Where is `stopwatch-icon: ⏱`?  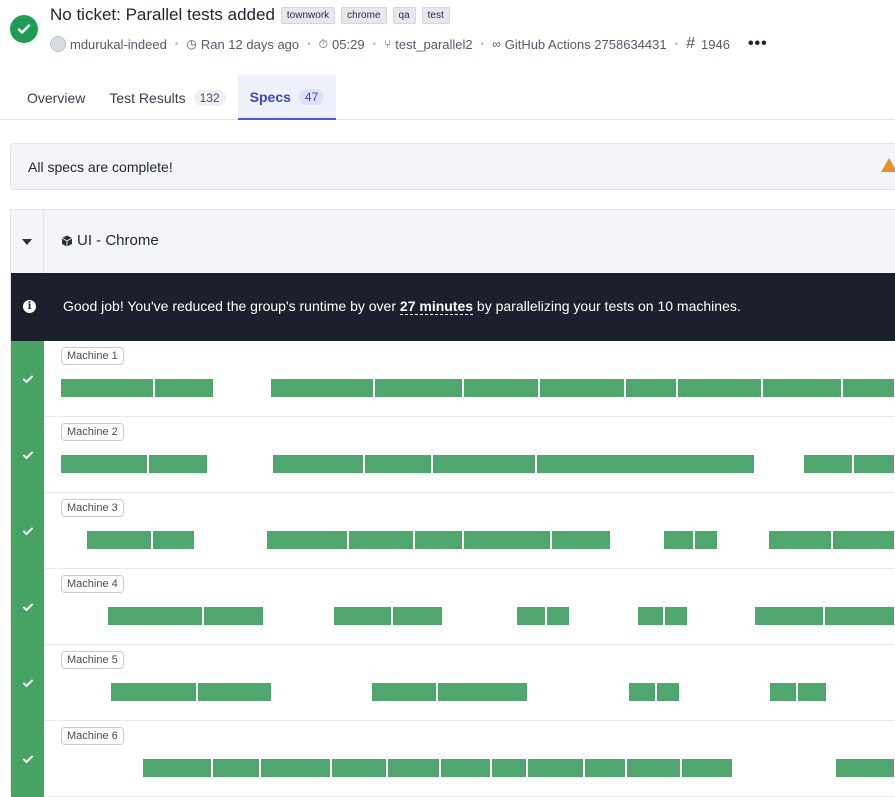
stopwatch-icon: ⏱ is located at coordinates (323, 43).